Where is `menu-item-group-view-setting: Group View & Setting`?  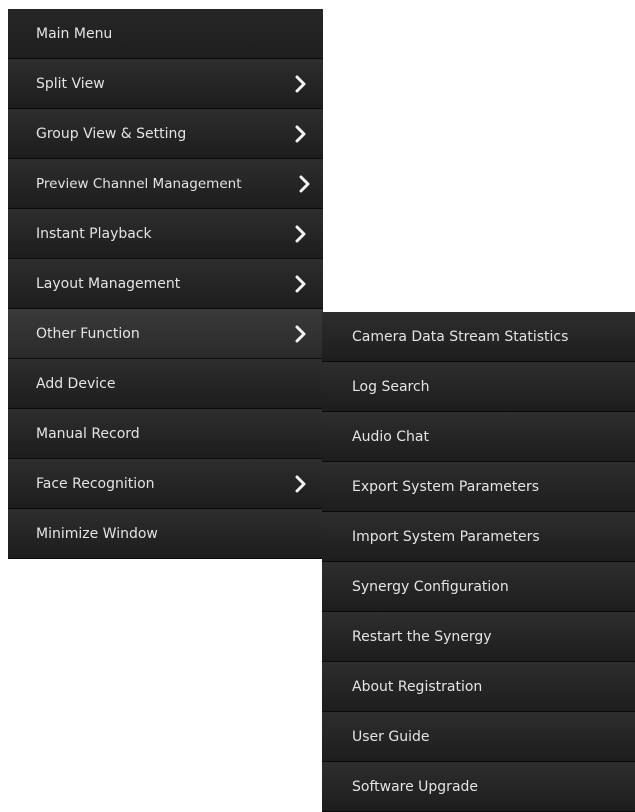
menu-item-group-view-setting: Group View & Setting is located at coordinates (165, 134).